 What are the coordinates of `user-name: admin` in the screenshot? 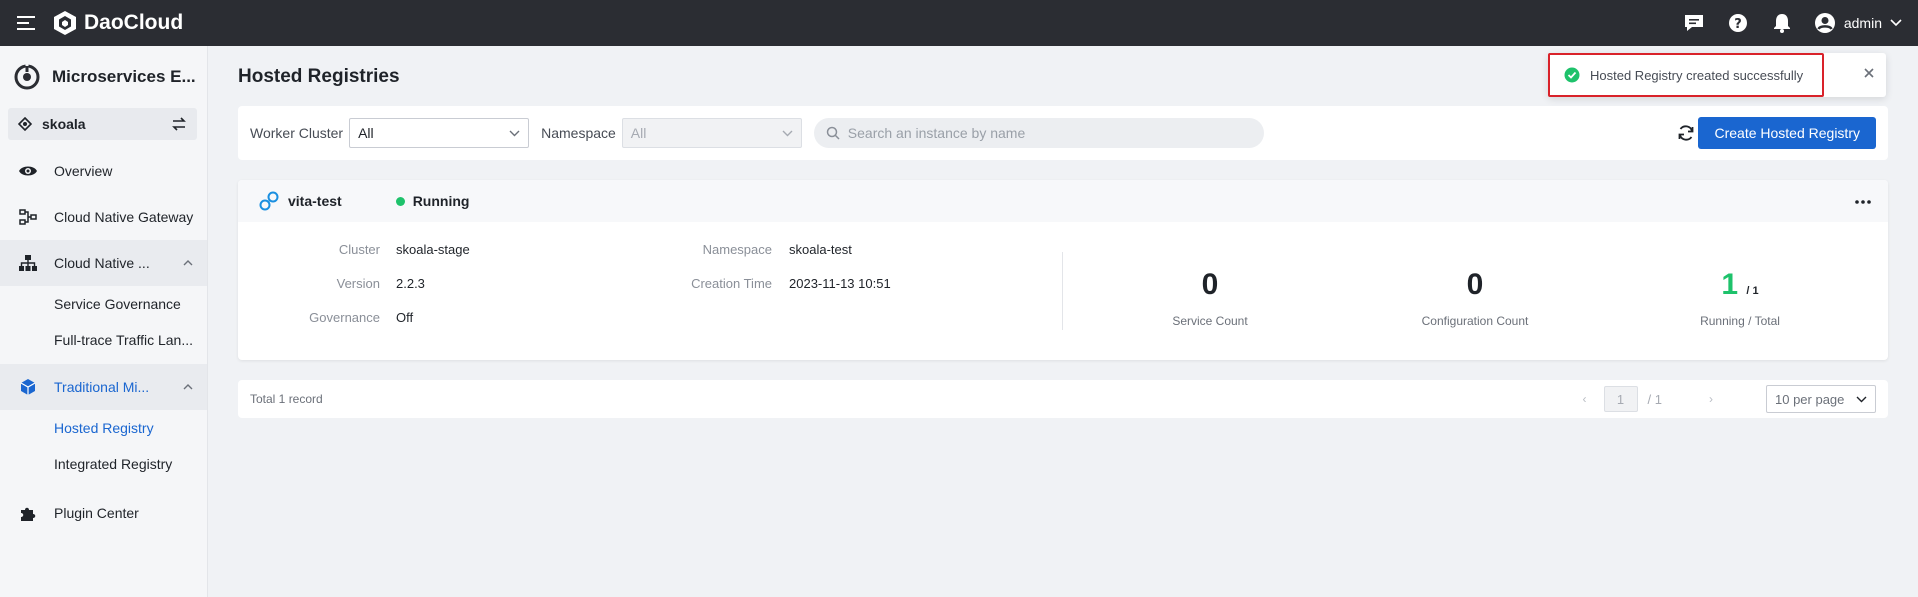 It's located at (1862, 23).